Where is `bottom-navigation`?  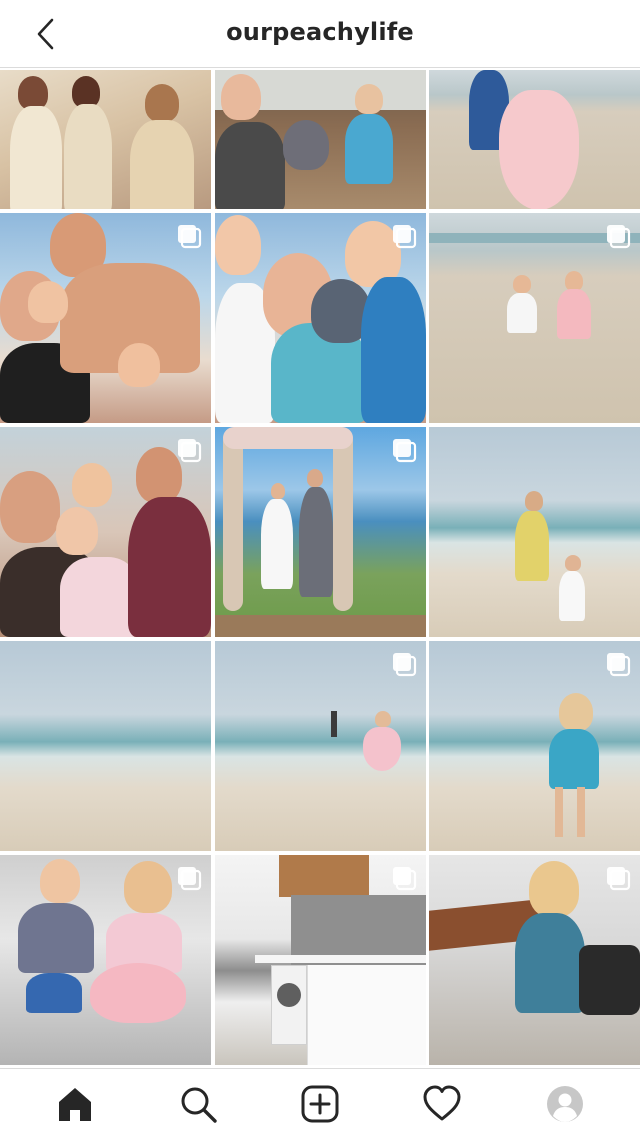
bottom-navigation is located at coordinates (320, 1103).